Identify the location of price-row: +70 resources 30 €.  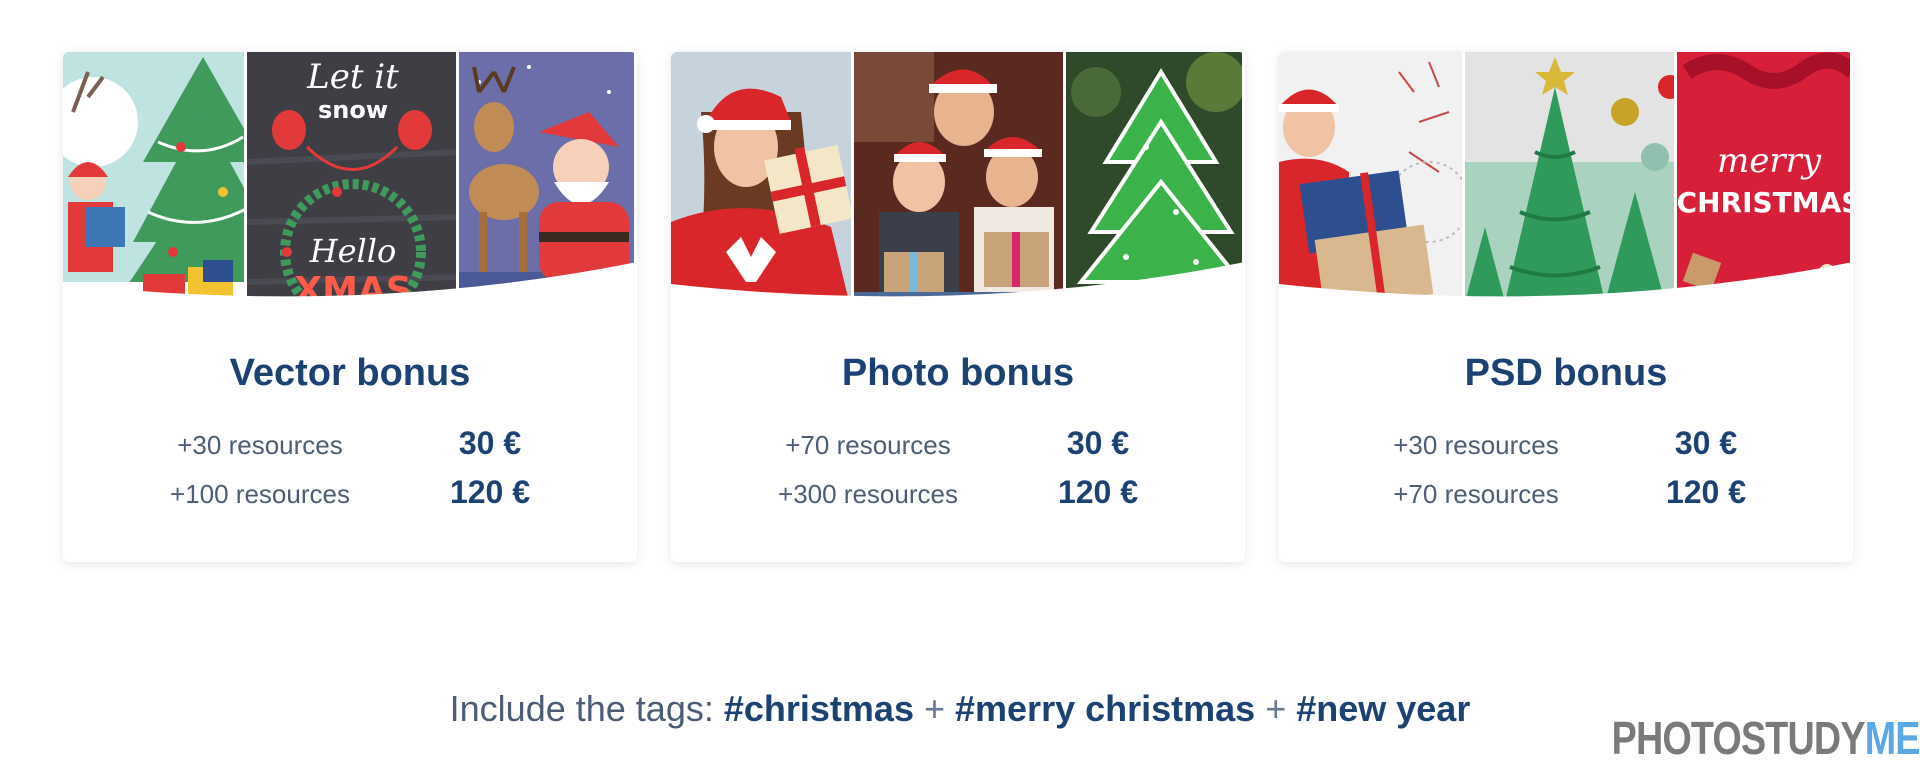
(958, 449).